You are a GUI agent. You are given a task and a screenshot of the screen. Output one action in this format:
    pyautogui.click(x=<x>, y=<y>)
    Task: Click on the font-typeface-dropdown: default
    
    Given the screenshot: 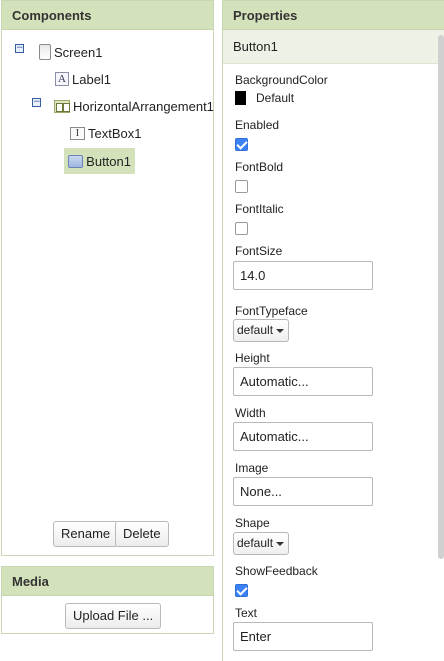 What is the action you would take?
    pyautogui.click(x=261, y=330)
    